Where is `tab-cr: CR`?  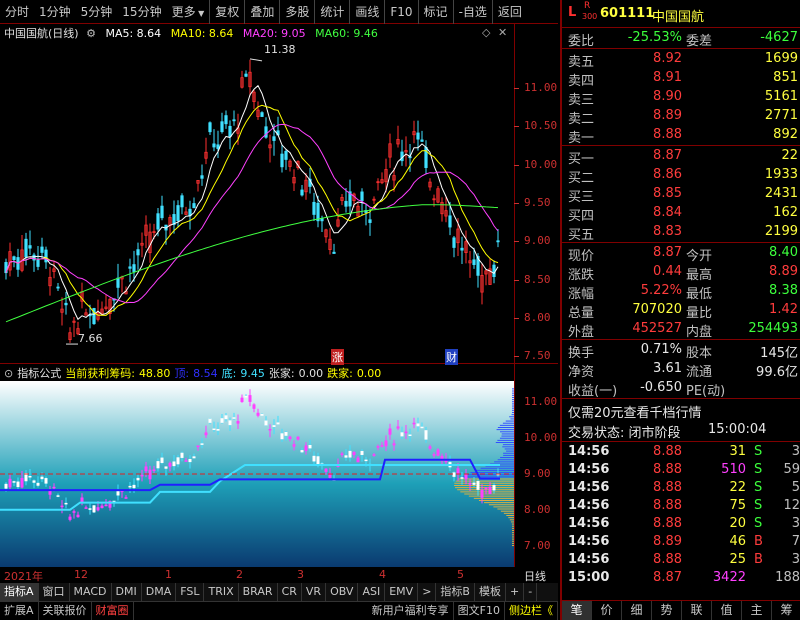
tab-cr: CR is located at coordinates (290, 592).